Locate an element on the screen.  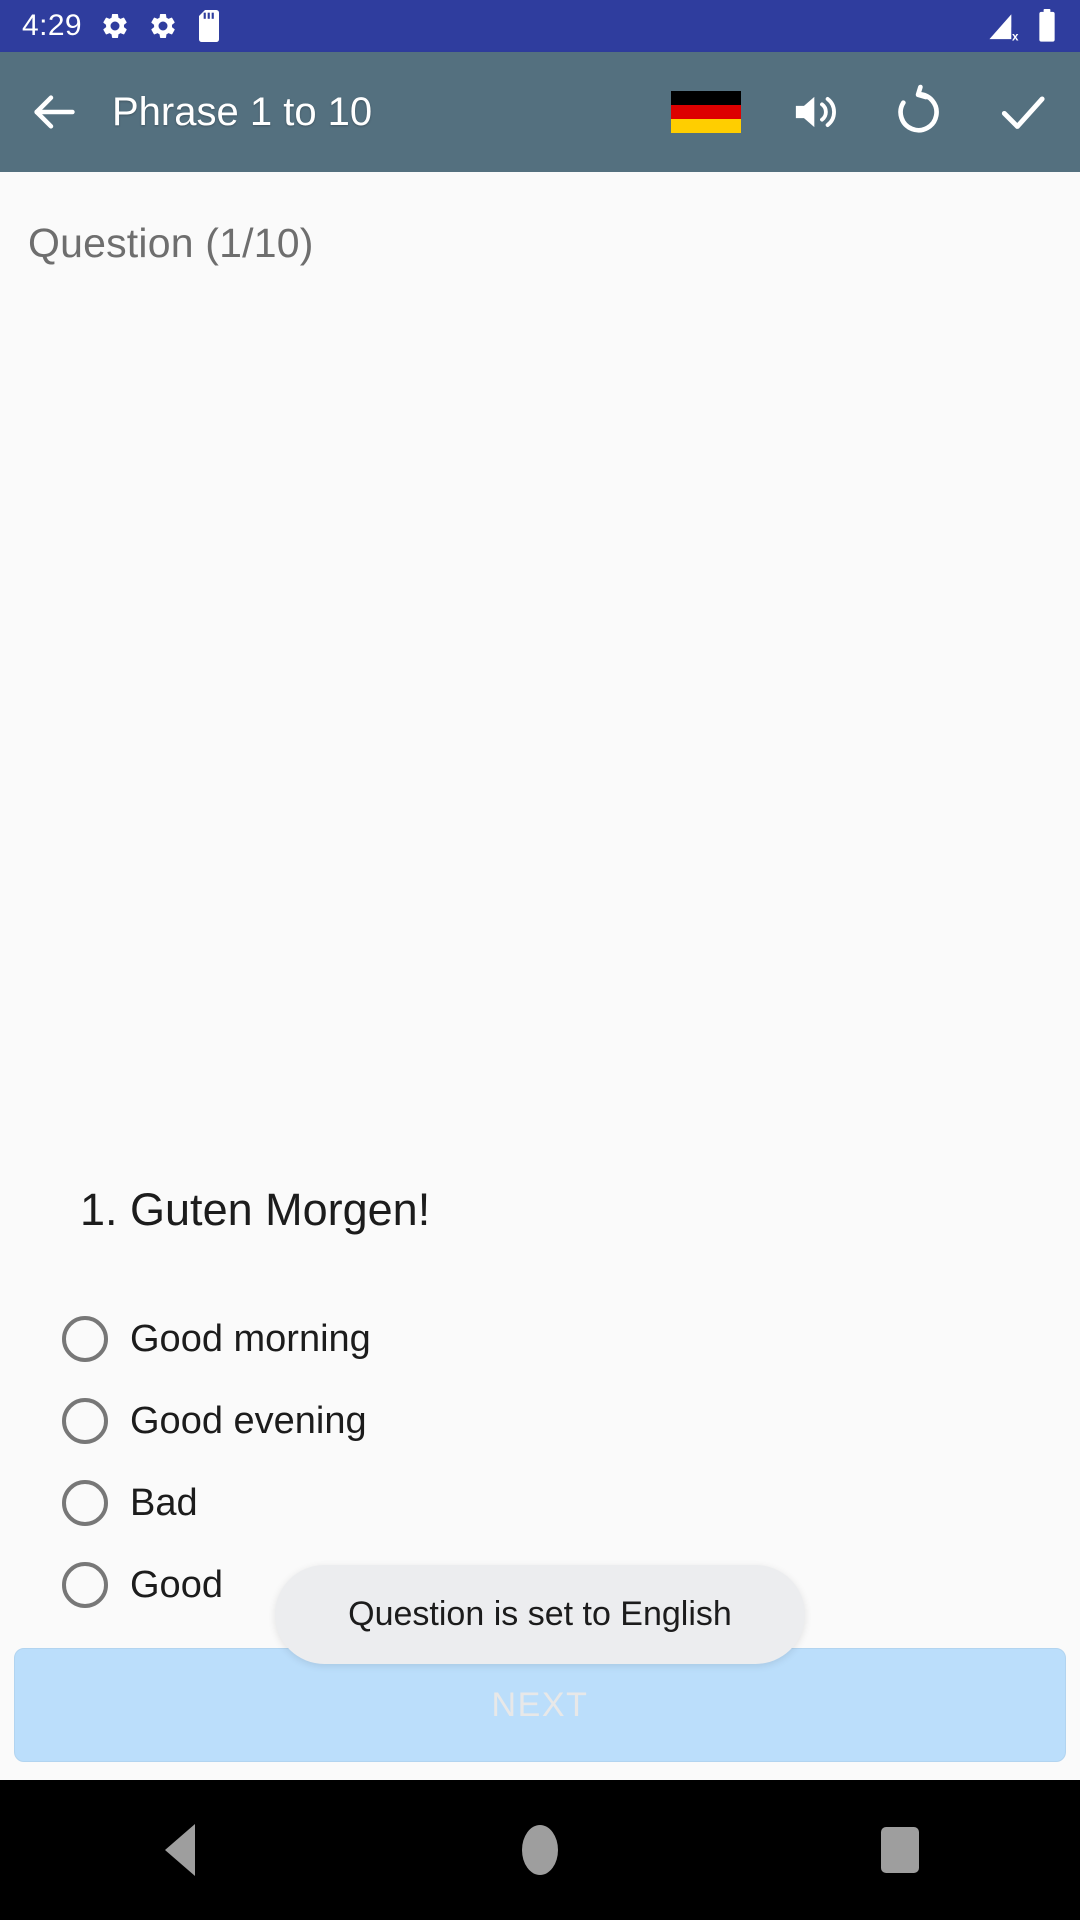
toast-notification: Question is set to English is located at coordinates (540, 1614).